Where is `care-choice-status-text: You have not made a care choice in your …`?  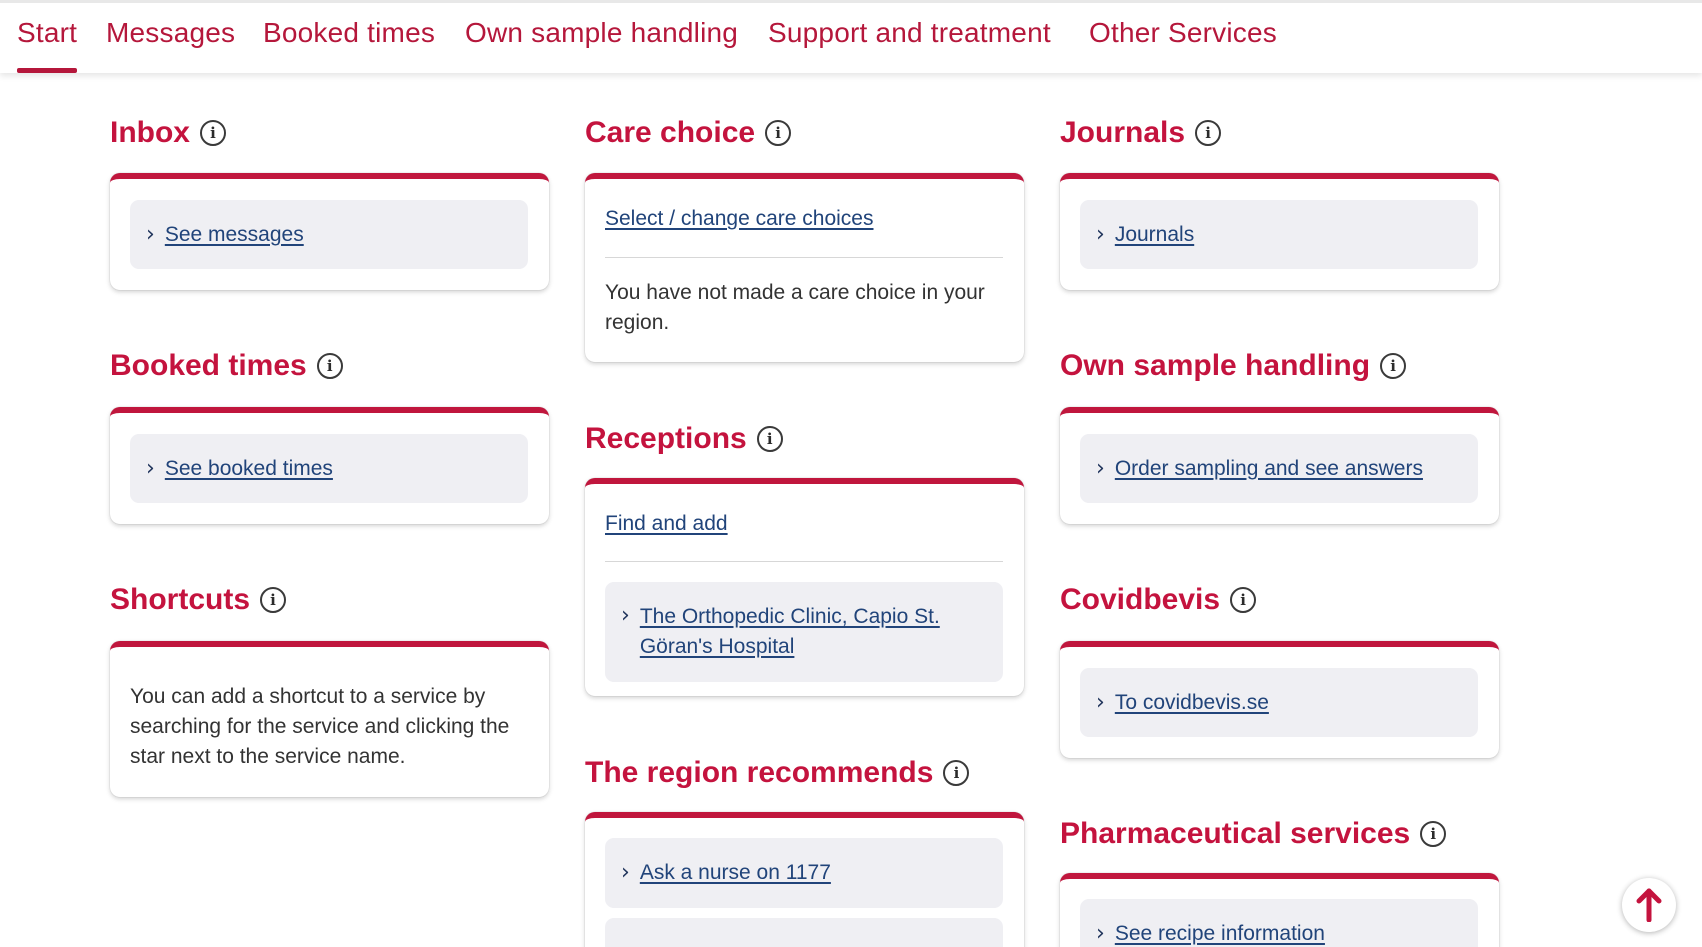
care-choice-status-text: You have not made a care choice in your … is located at coordinates (795, 307).